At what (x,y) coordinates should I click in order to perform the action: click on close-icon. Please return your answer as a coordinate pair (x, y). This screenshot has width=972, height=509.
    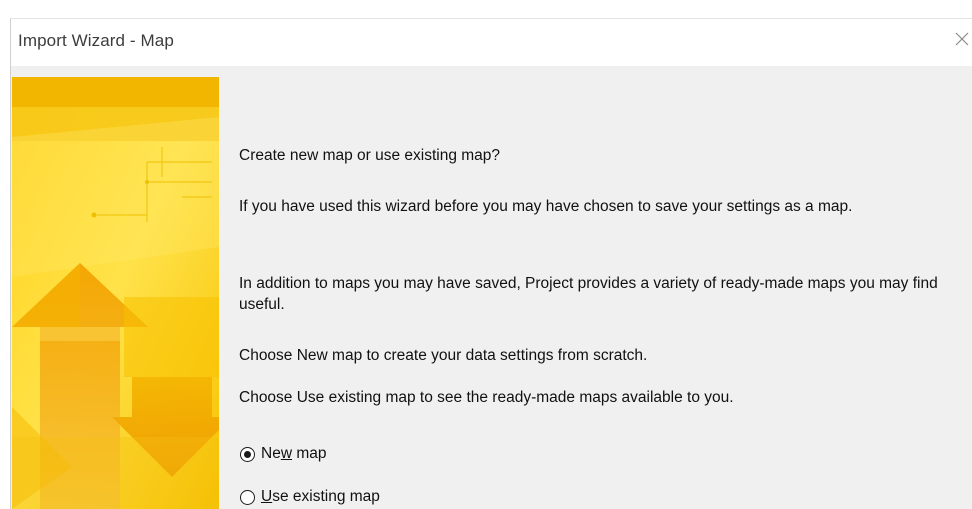
    Looking at the image, I should click on (962, 39).